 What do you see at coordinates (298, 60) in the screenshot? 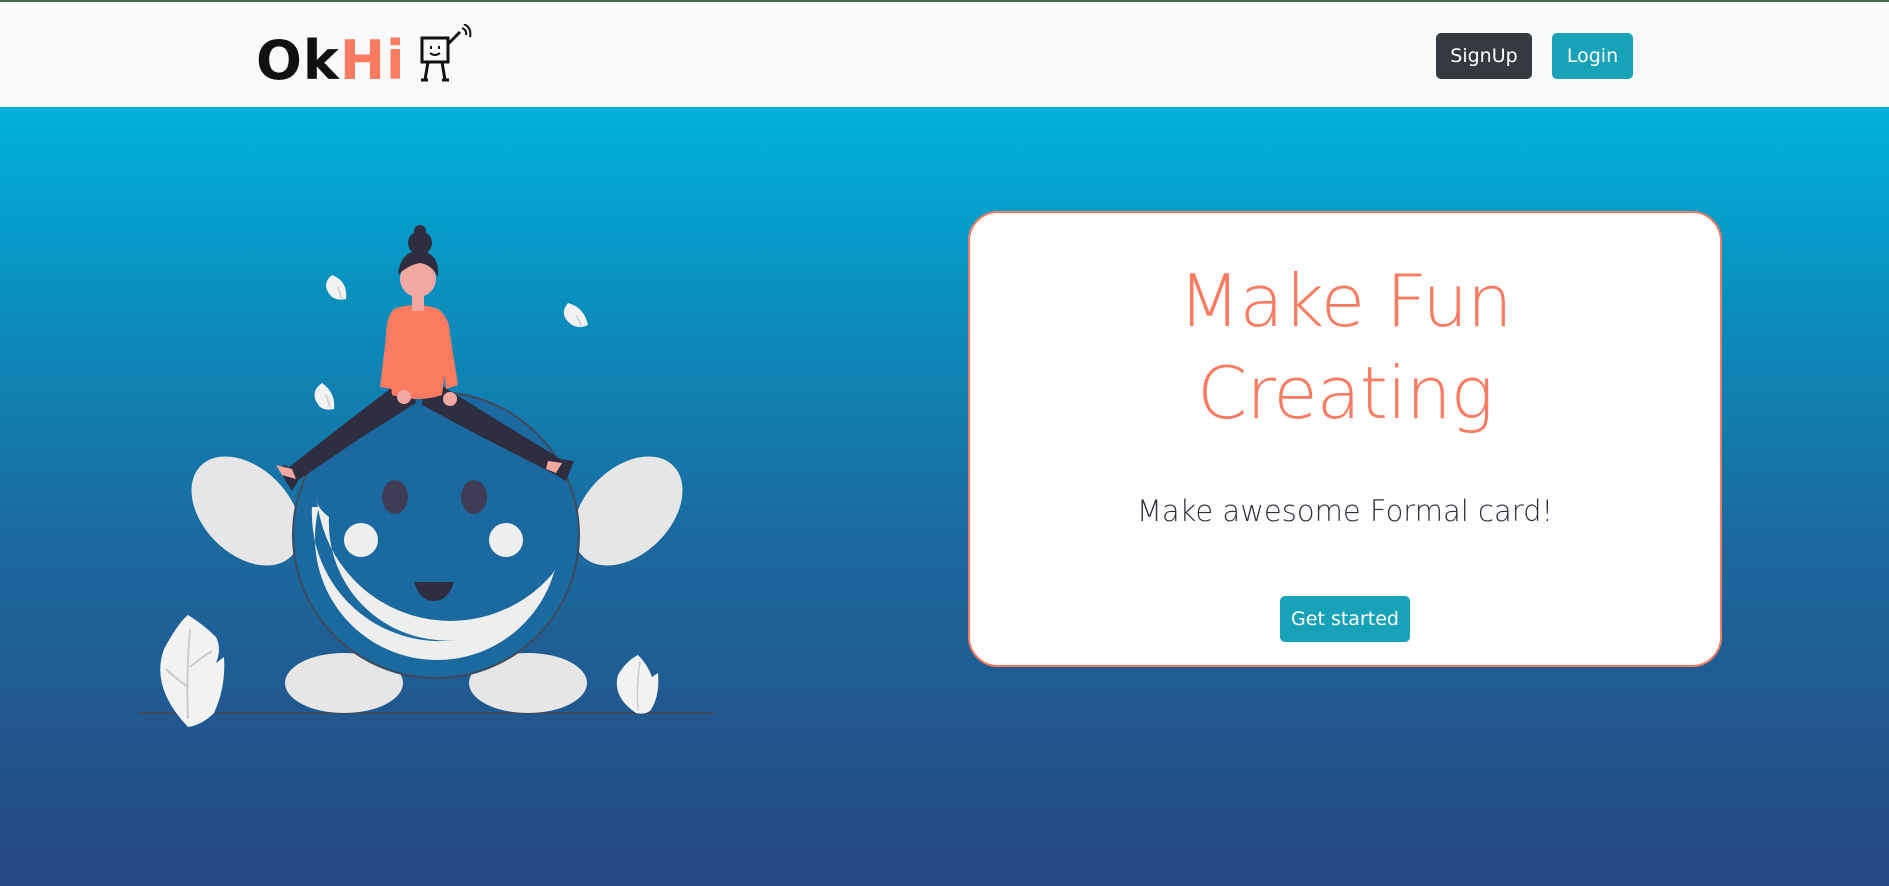
I see `brand-ok-text: Ok` at bounding box center [298, 60].